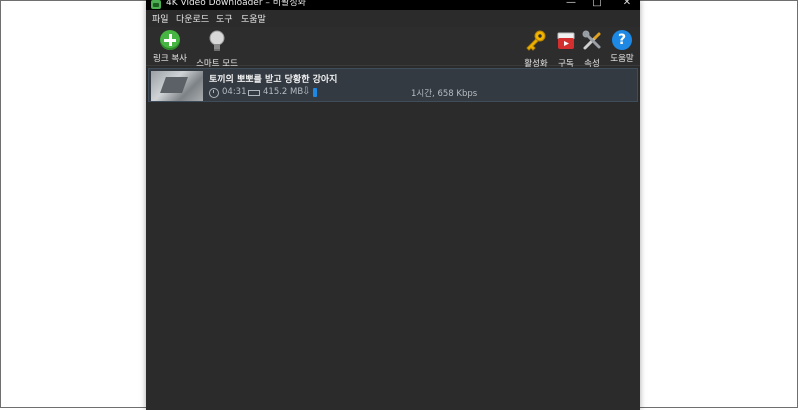  What do you see at coordinates (393, 5) in the screenshot?
I see `title-bar: 4K Video Downloader – 비활성화 — □ ✕` at bounding box center [393, 5].